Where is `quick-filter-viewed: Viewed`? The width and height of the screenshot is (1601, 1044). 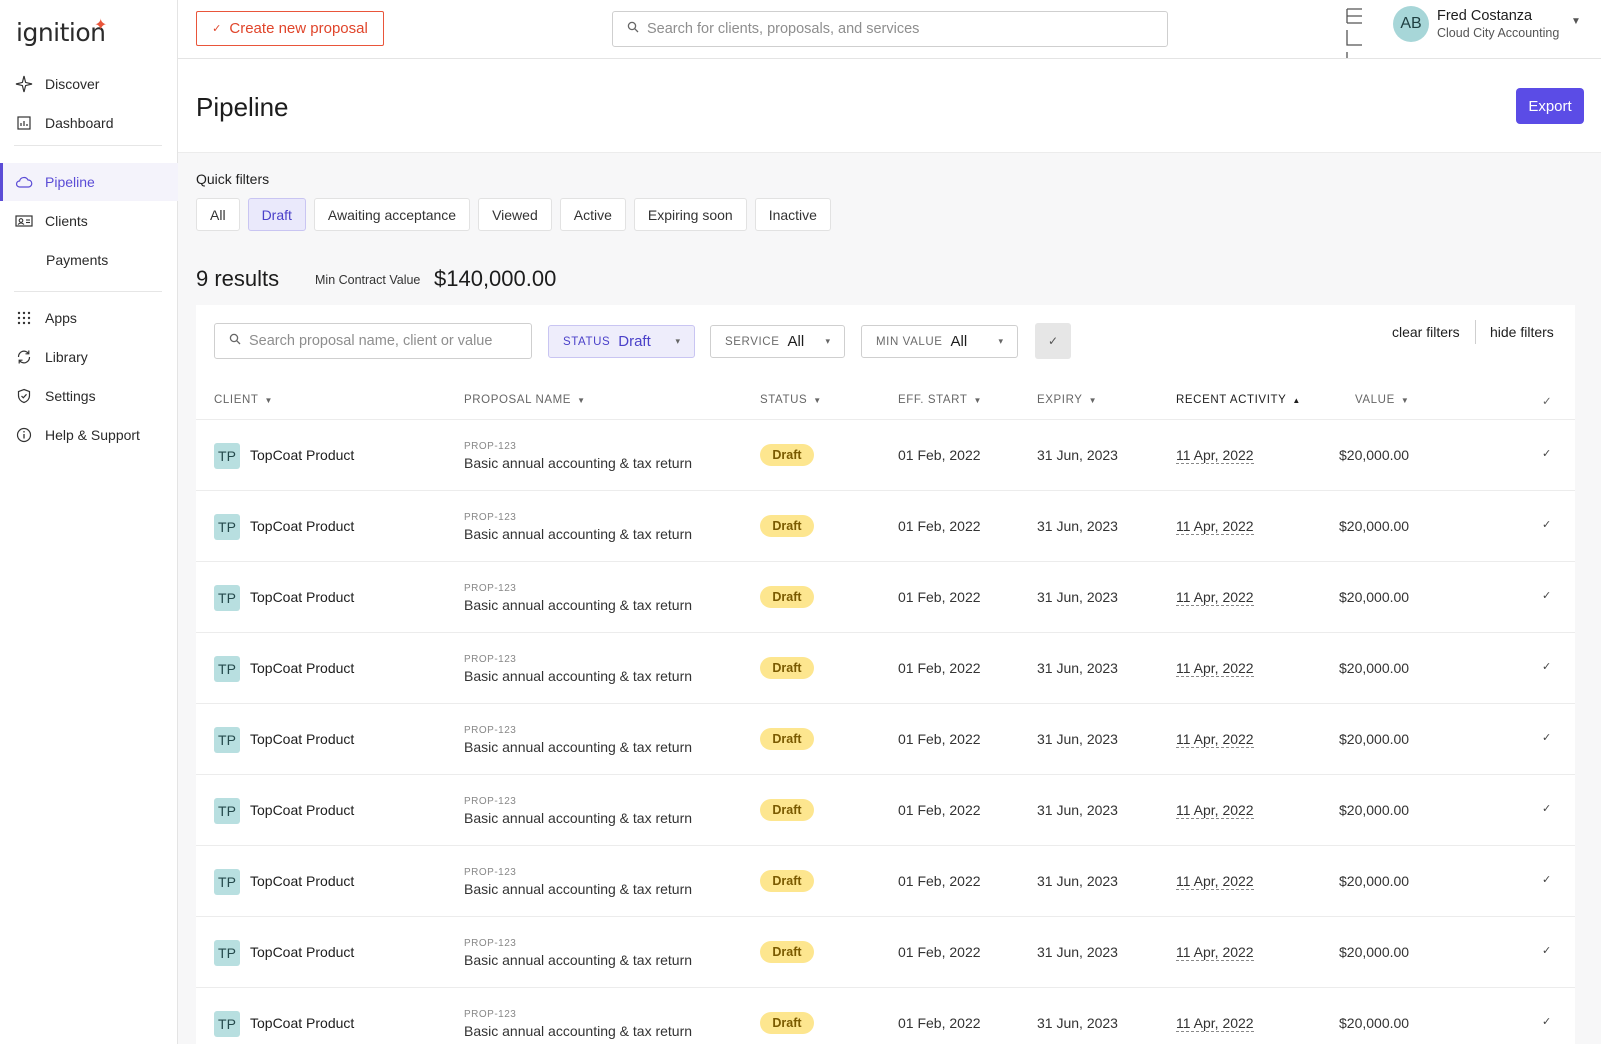 quick-filter-viewed: Viewed is located at coordinates (515, 214).